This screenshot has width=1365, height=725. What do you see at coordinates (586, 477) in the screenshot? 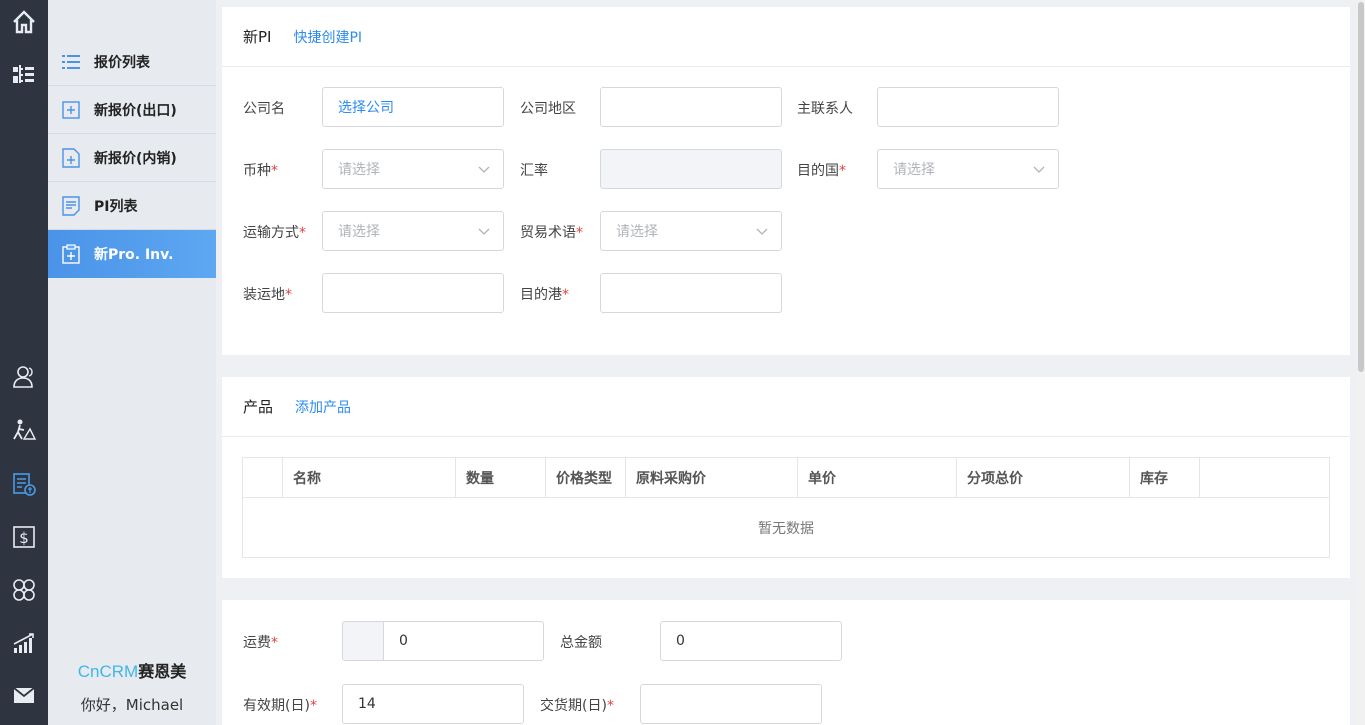
I see `column-header-price-type: 价格类型` at bounding box center [586, 477].